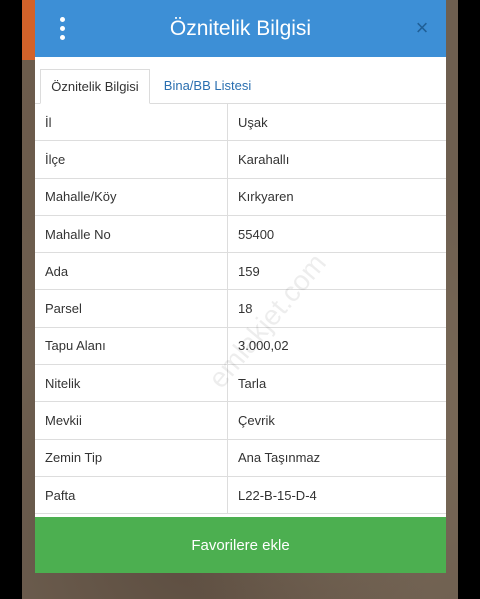  Describe the element at coordinates (263, 346) in the screenshot. I see `row-value: 3.000,02` at that location.